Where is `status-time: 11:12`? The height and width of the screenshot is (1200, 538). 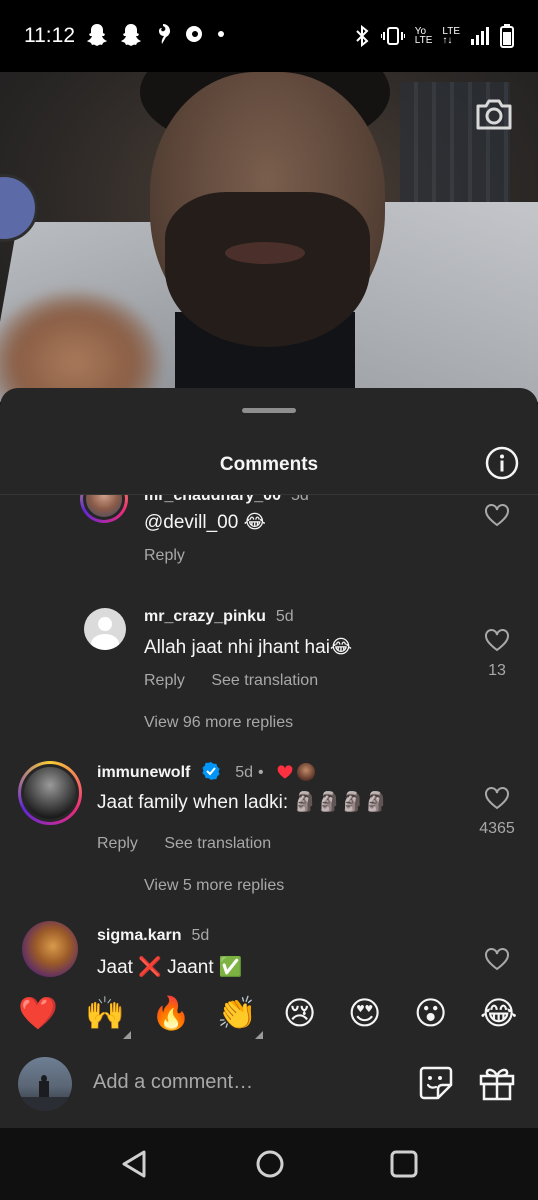
status-time: 11:12 is located at coordinates (49, 35).